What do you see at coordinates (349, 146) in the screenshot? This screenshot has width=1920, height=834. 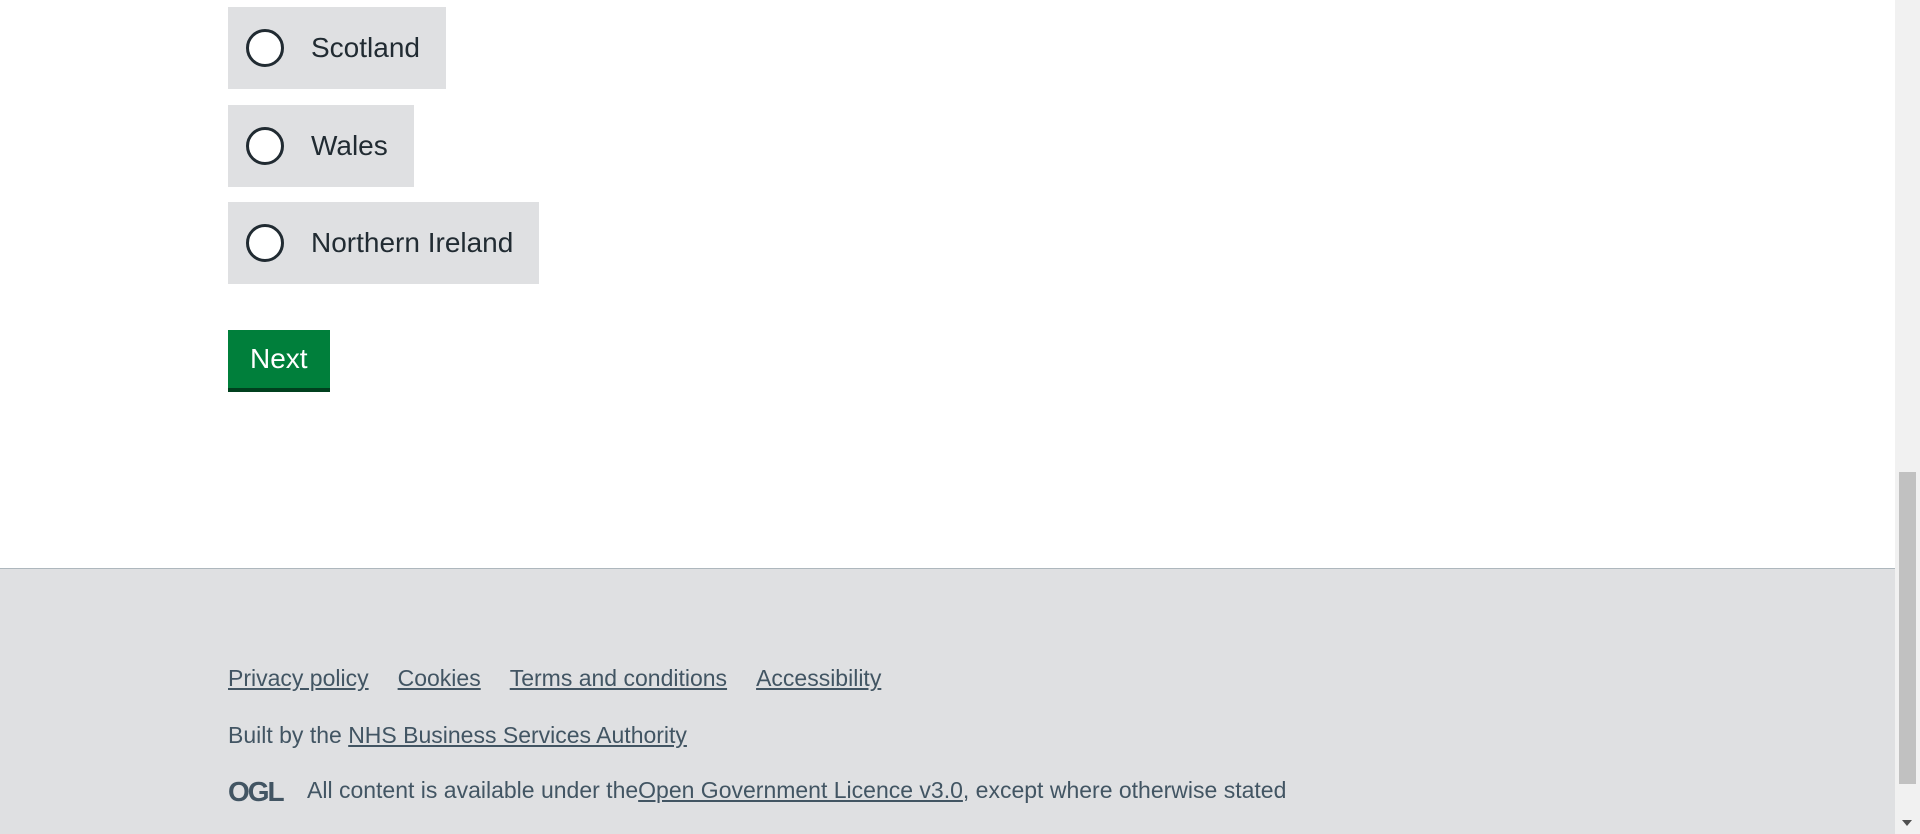 I see `radio-label: Wales` at bounding box center [349, 146].